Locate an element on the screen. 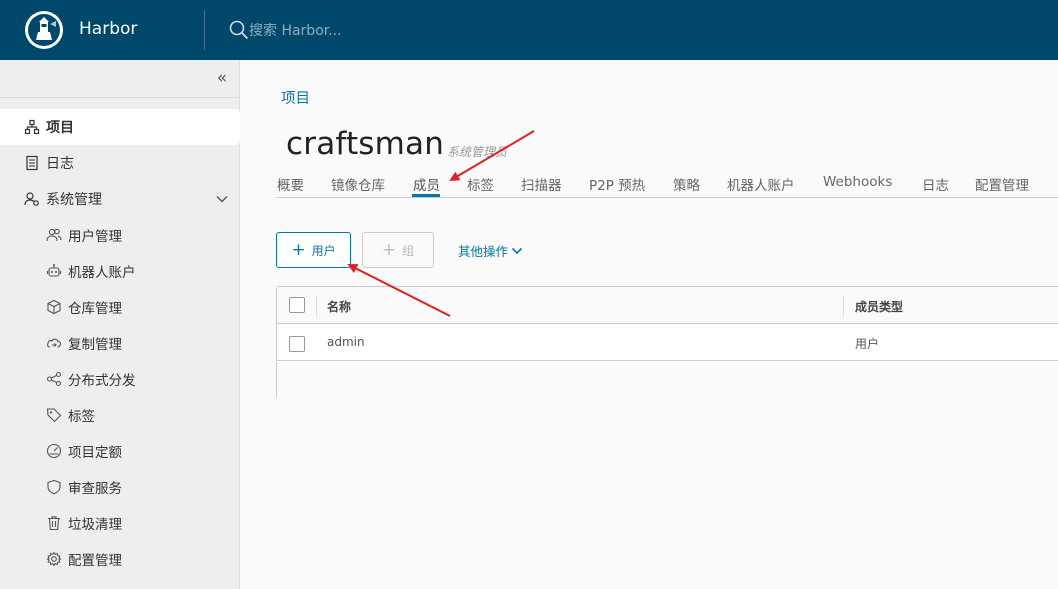 The width and height of the screenshot is (1058, 589). sidebar-item-labels: 标签 is located at coordinates (120, 415).